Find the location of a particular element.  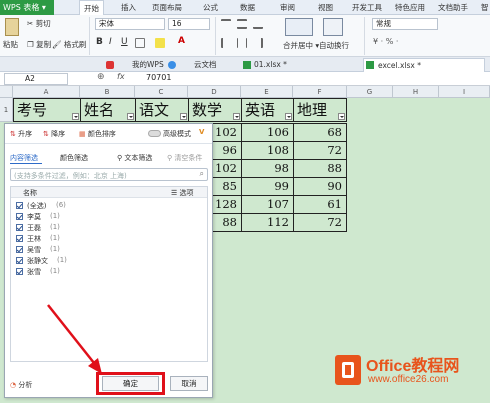

align-bottom-icon is located at coordinates (258, 24).